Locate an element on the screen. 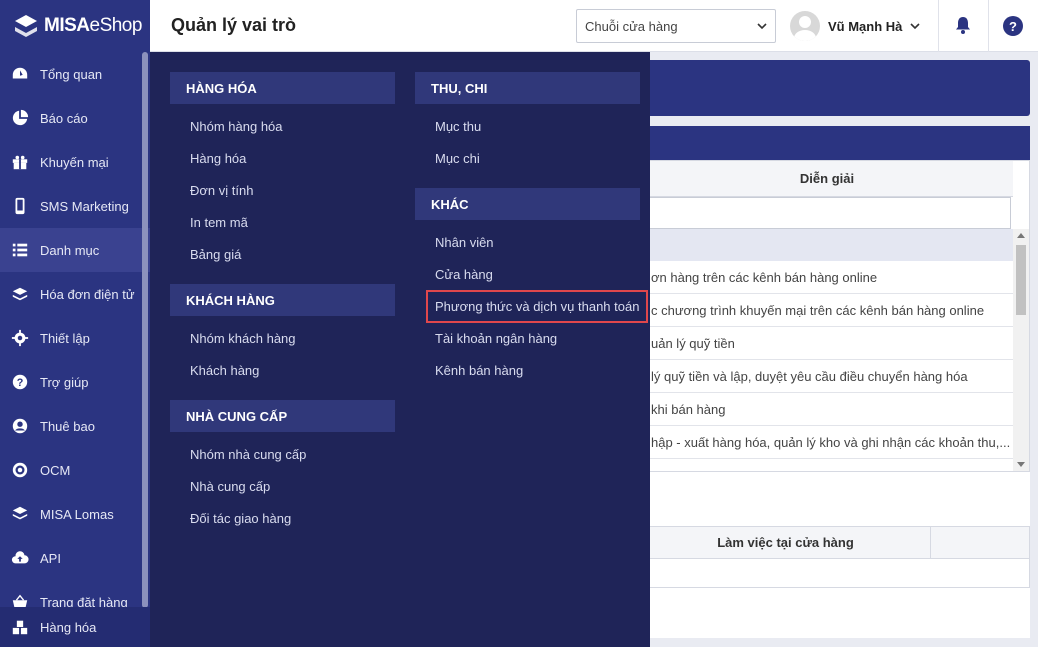  table-row: ơn hàng trên các kênh bán hàng online is located at coordinates (827, 277).